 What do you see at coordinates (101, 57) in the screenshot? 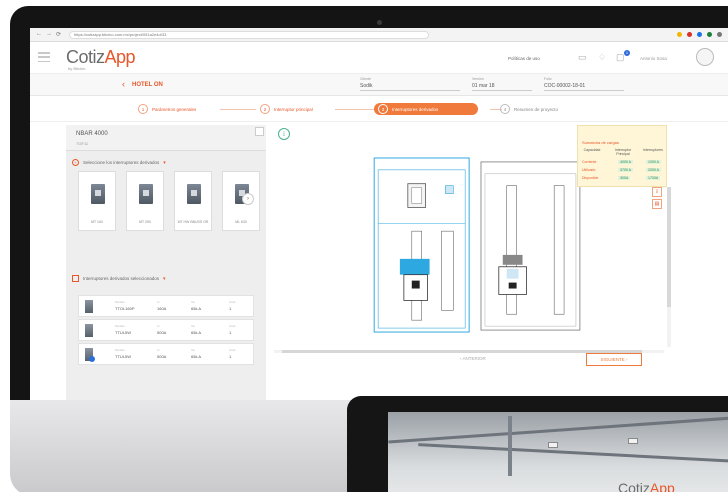
I see `logo: CotizApp` at bounding box center [101, 57].